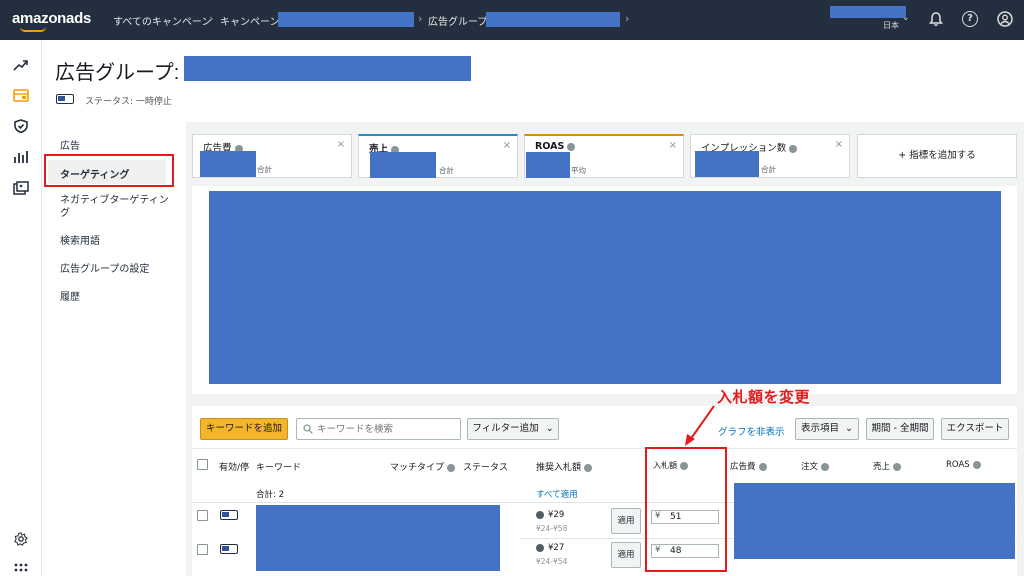 The image size is (1024, 576). What do you see at coordinates (114, 349) in the screenshot?
I see `ad-group-subnav: 広告 ネガティブターゲティング 検索用語 広告グループの設定 履歴` at bounding box center [114, 349].